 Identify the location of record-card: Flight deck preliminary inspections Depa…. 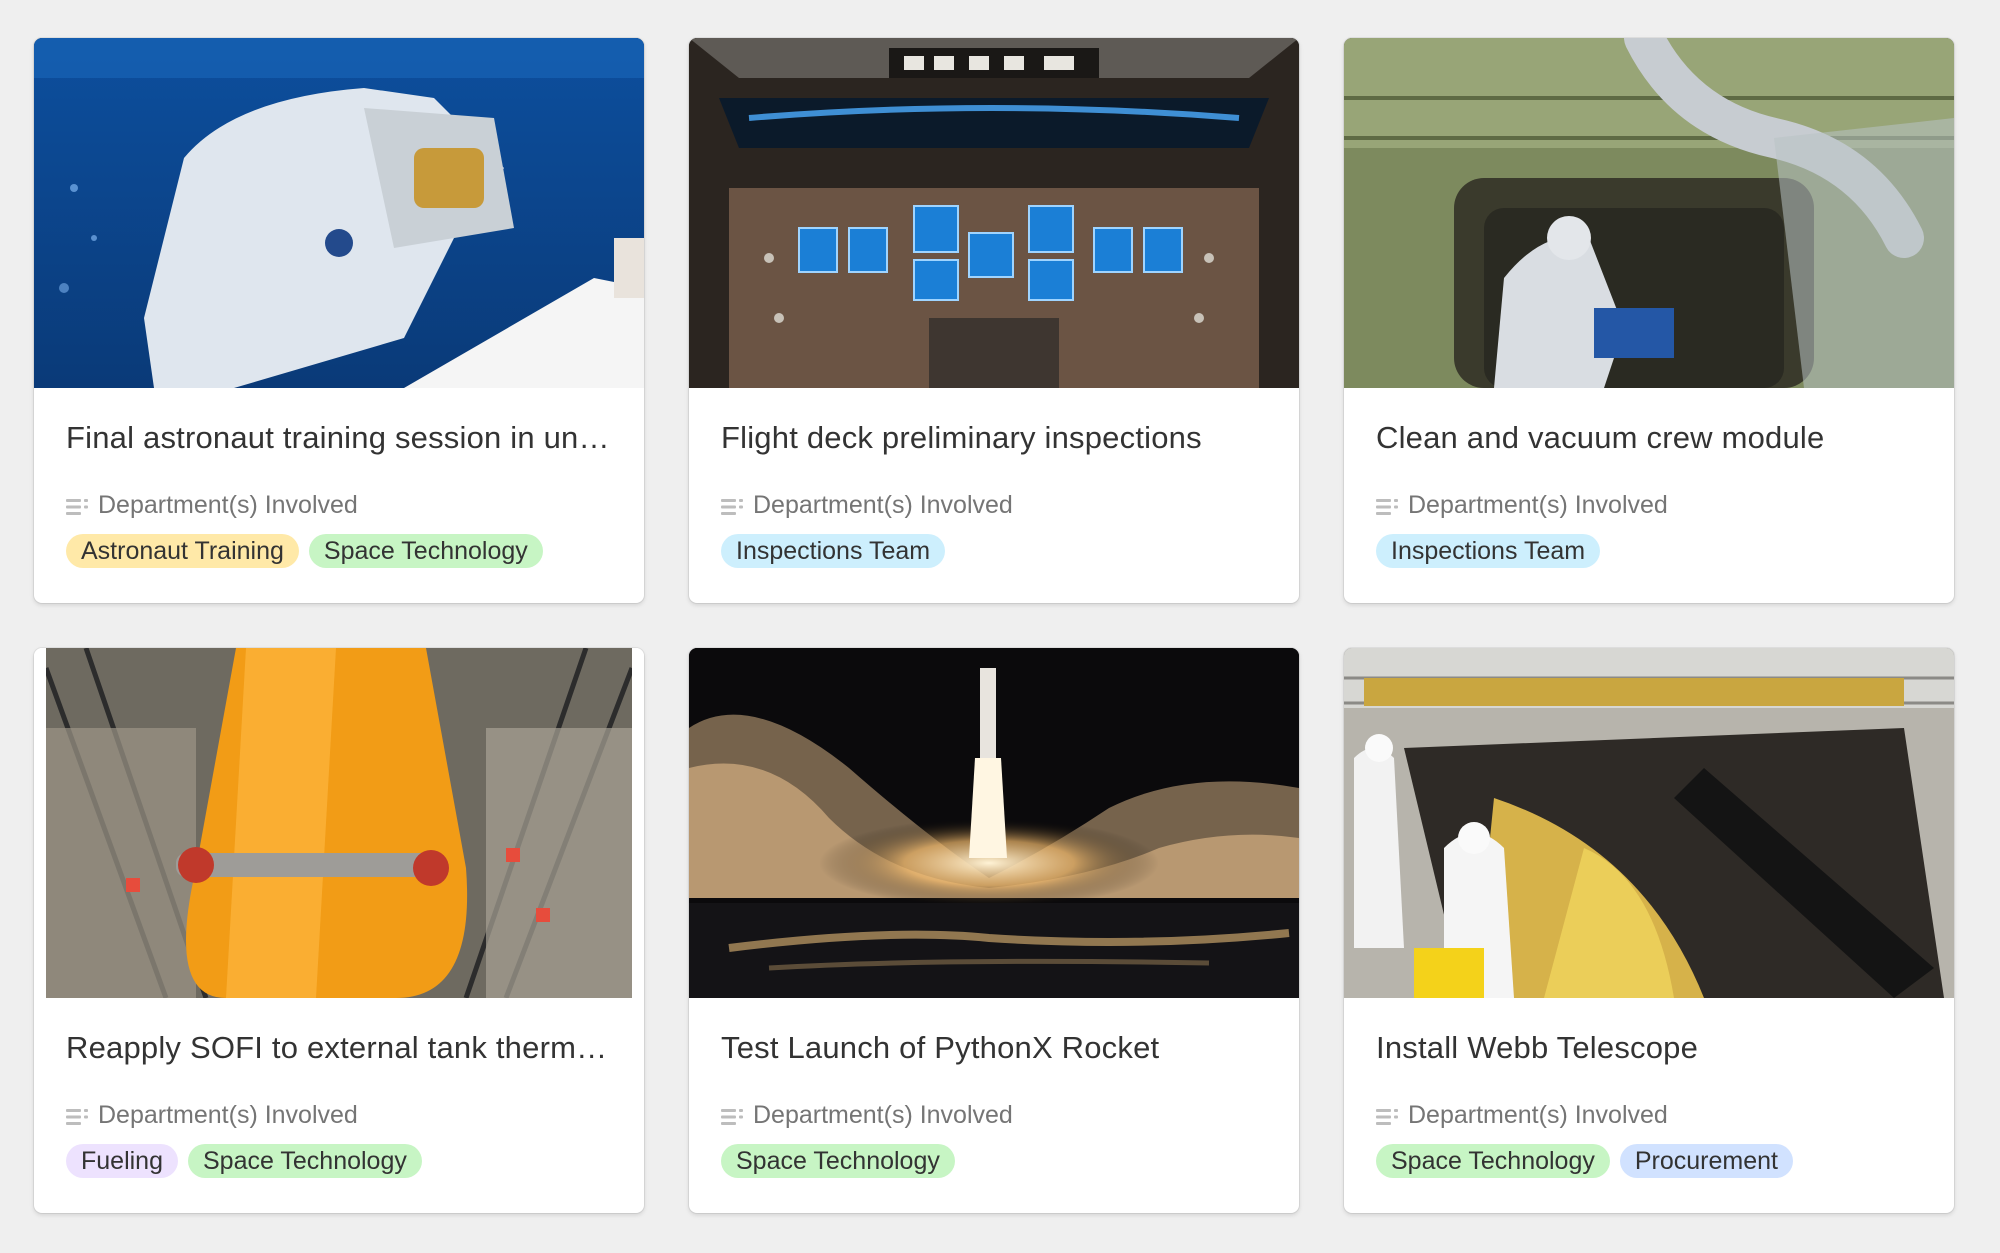
(994, 320).